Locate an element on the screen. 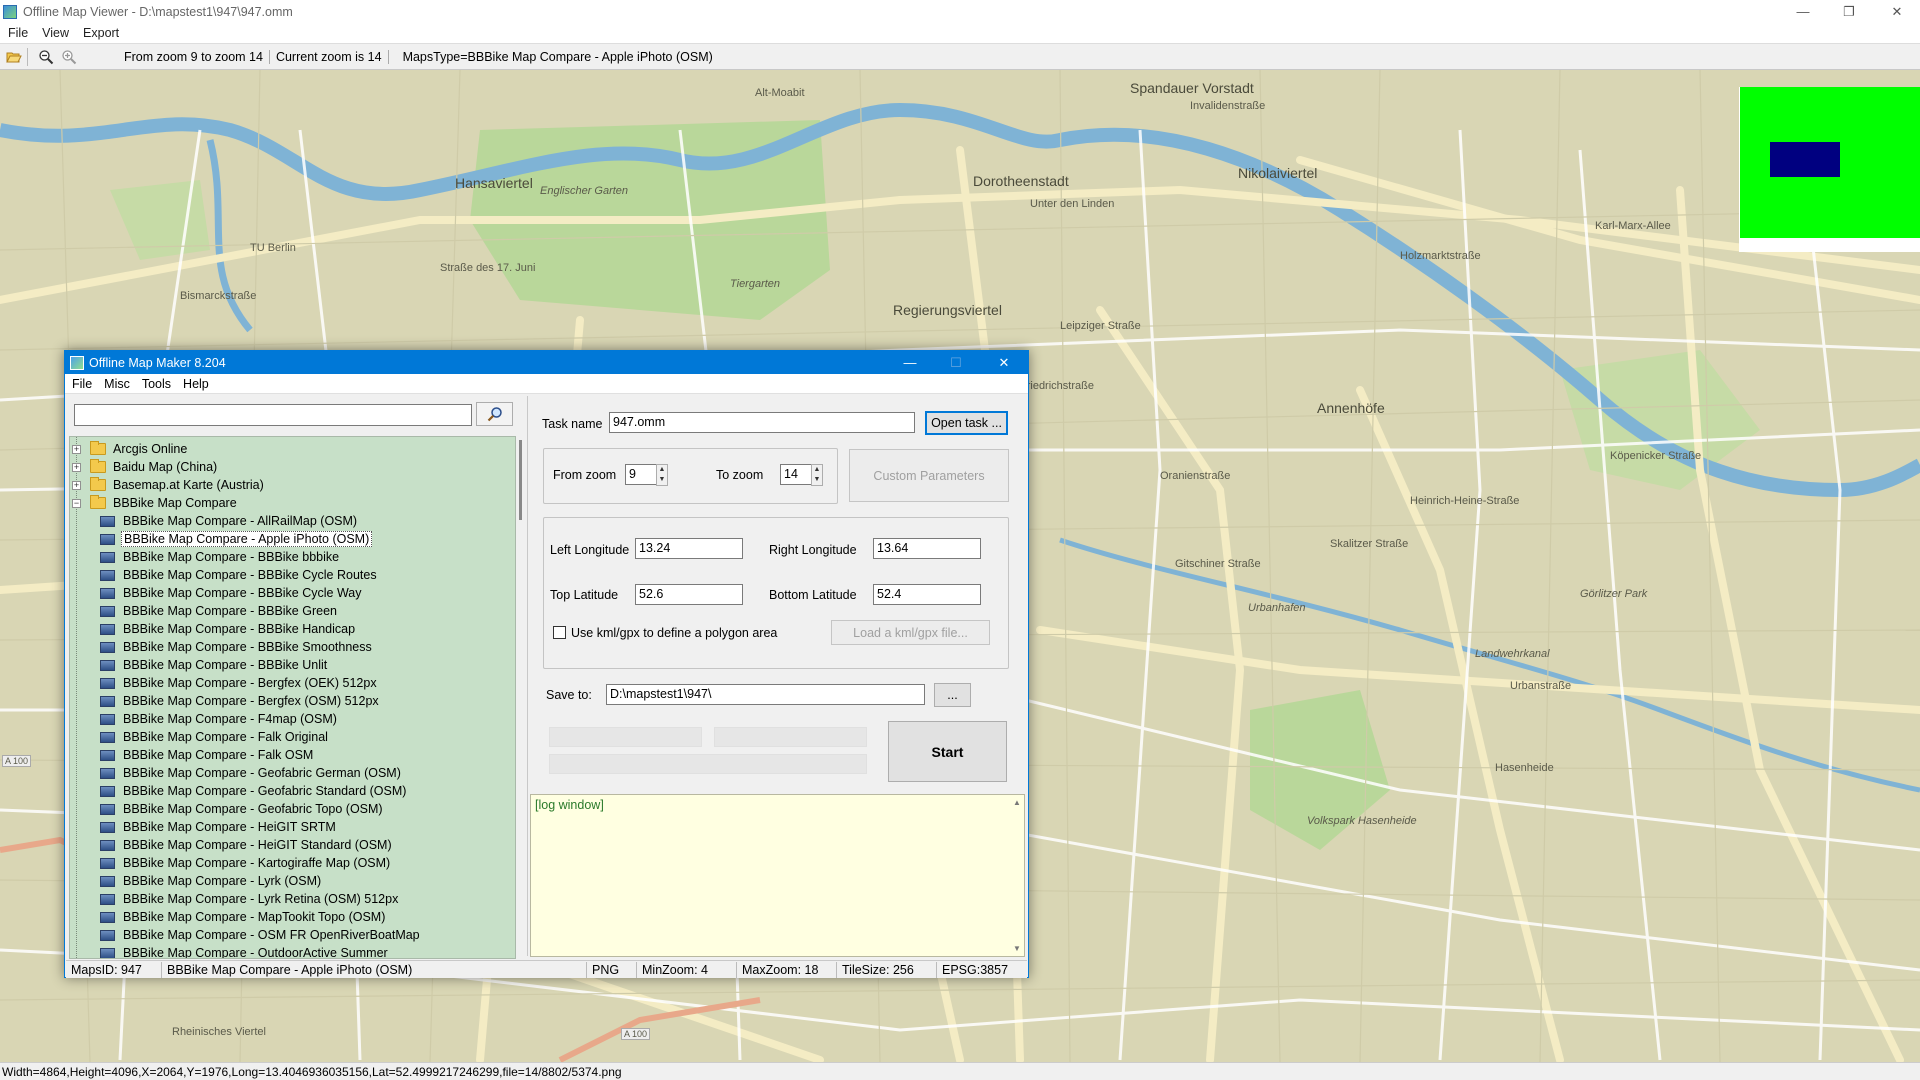 The image size is (1920, 1080). tree-folder: + Basemap.at Karte (Austria) is located at coordinates (168, 485).